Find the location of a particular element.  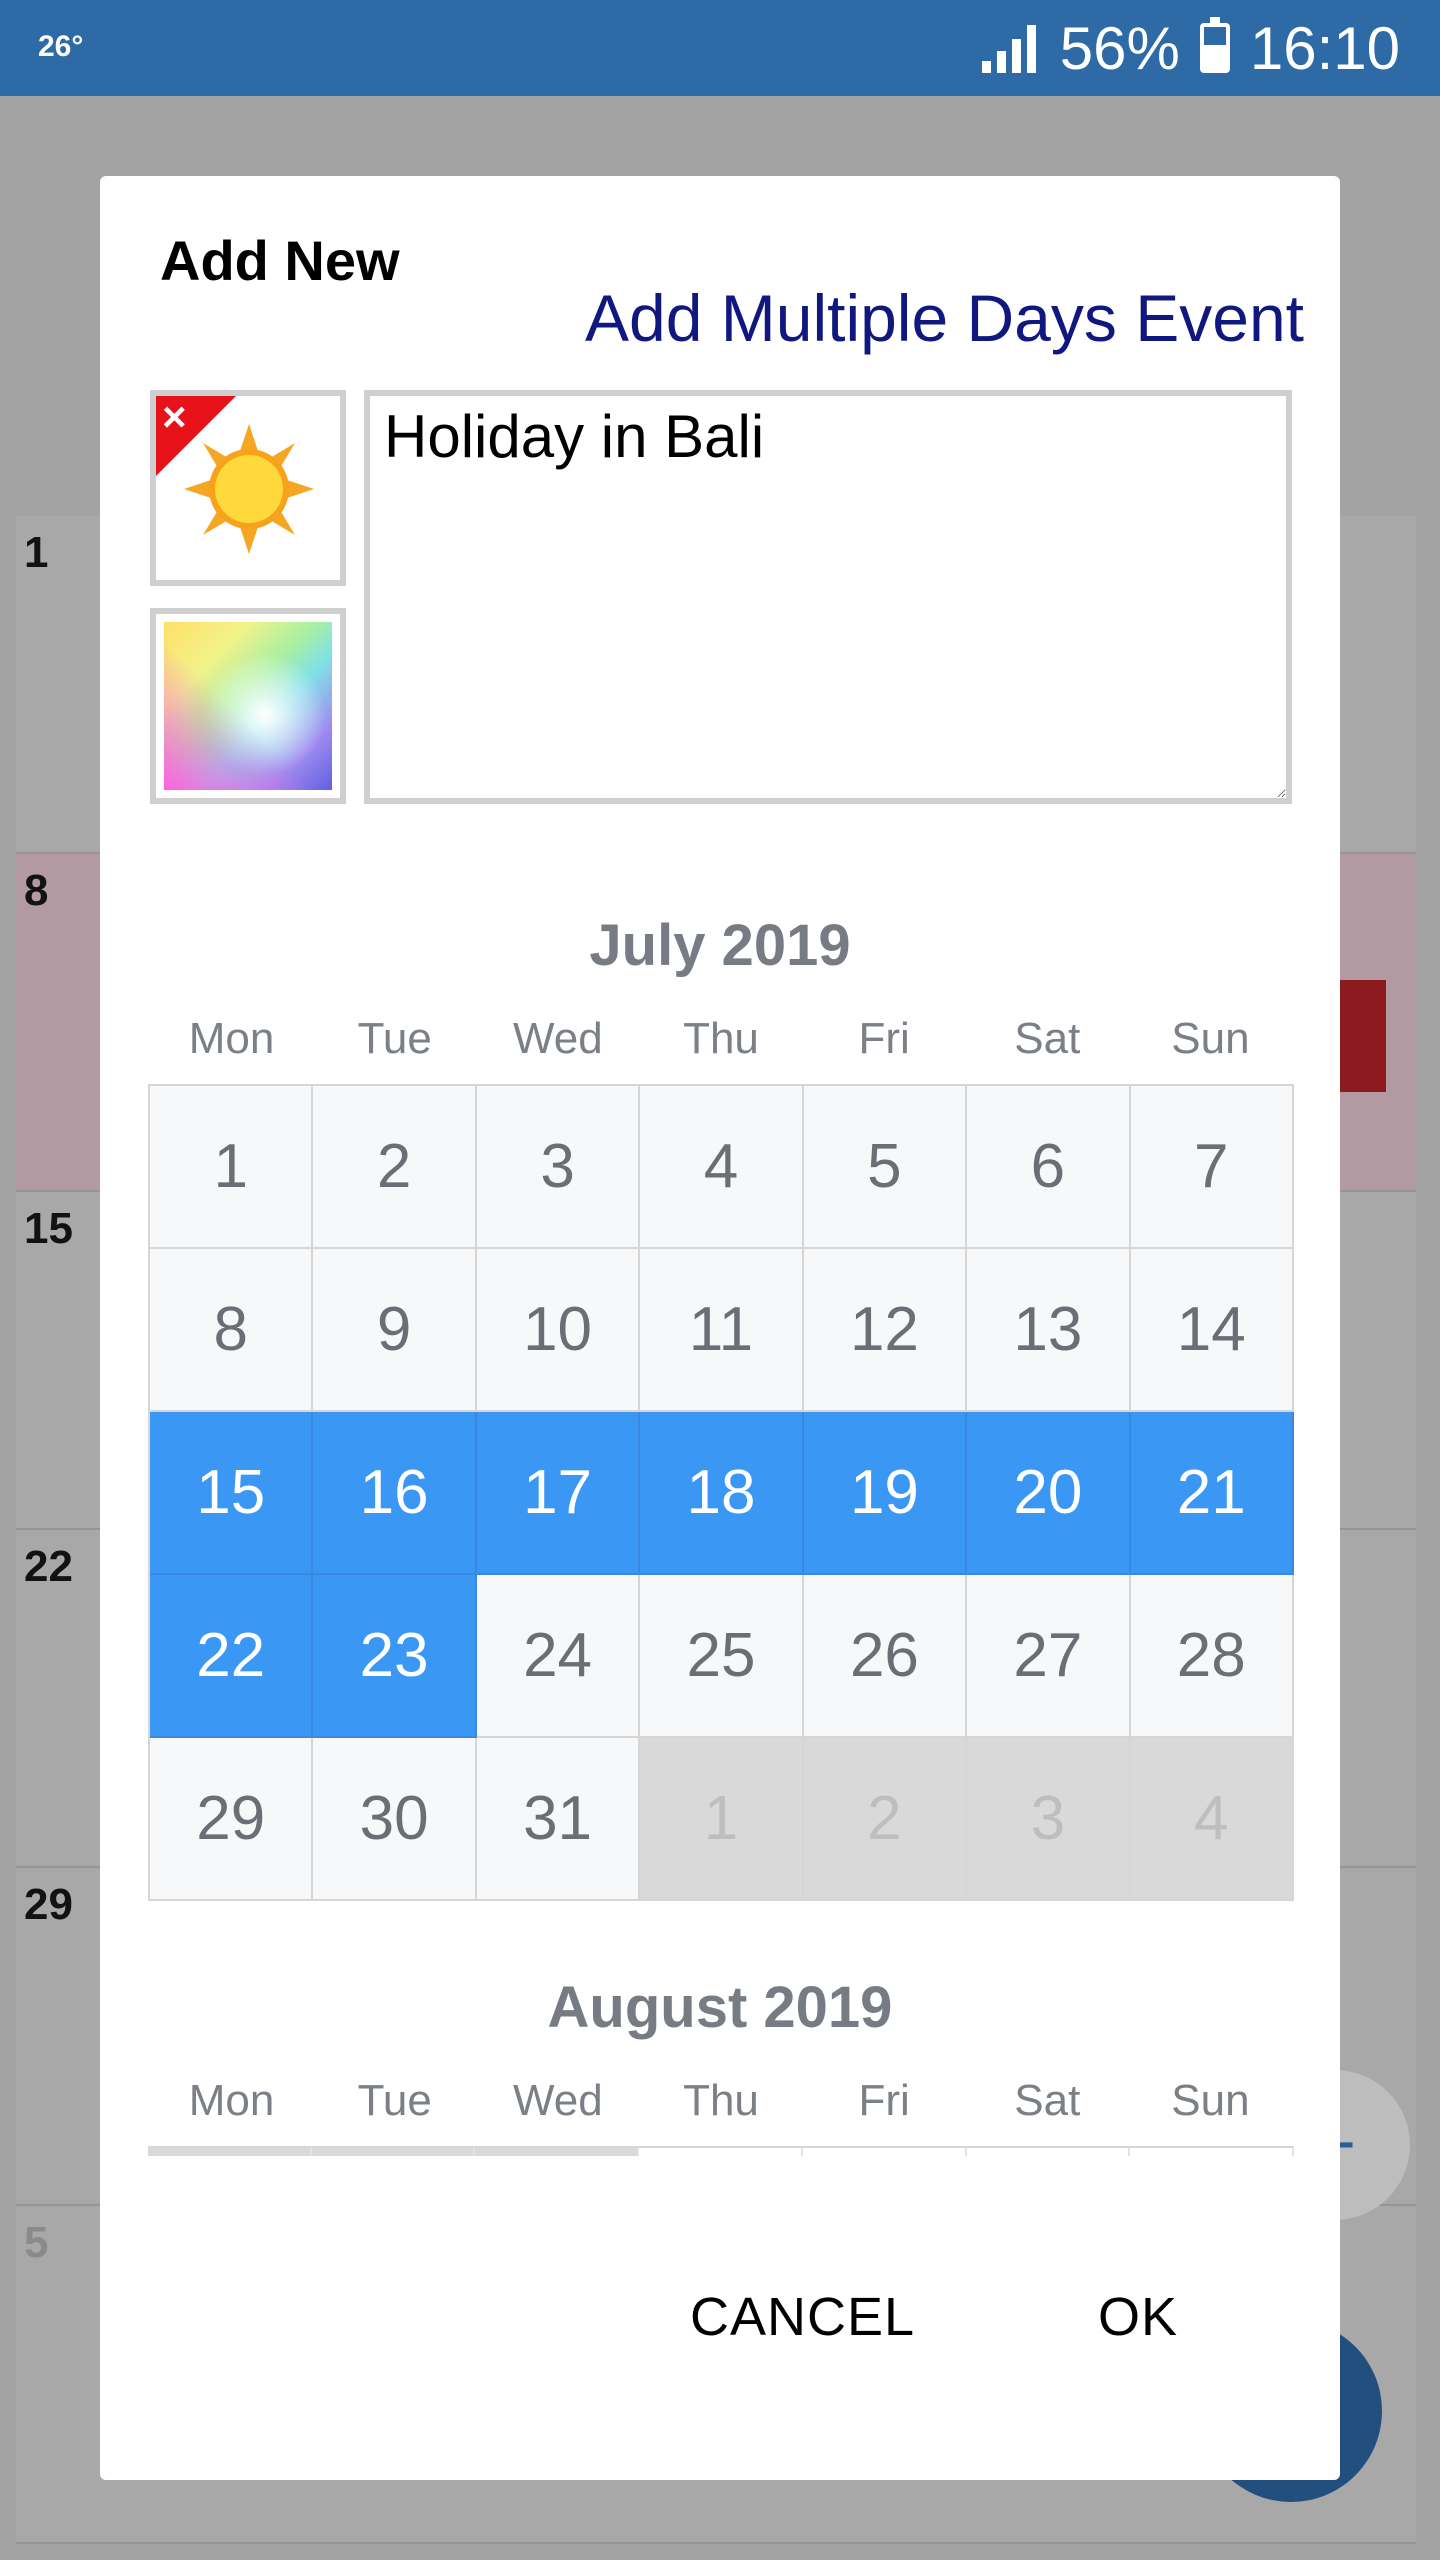

weekday-header-july: Mon Tue Wed Thu Fri Sat Sun is located at coordinates (721, 1039).